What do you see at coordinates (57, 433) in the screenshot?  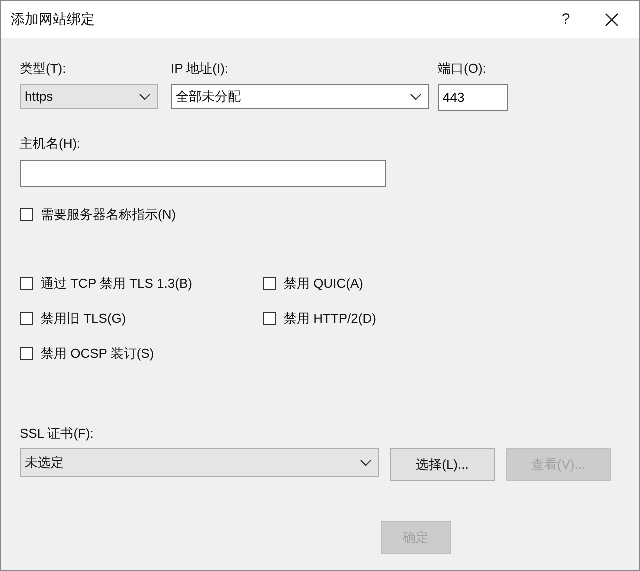 I see `ssl-certificate-label: SSL 证书(F):` at bounding box center [57, 433].